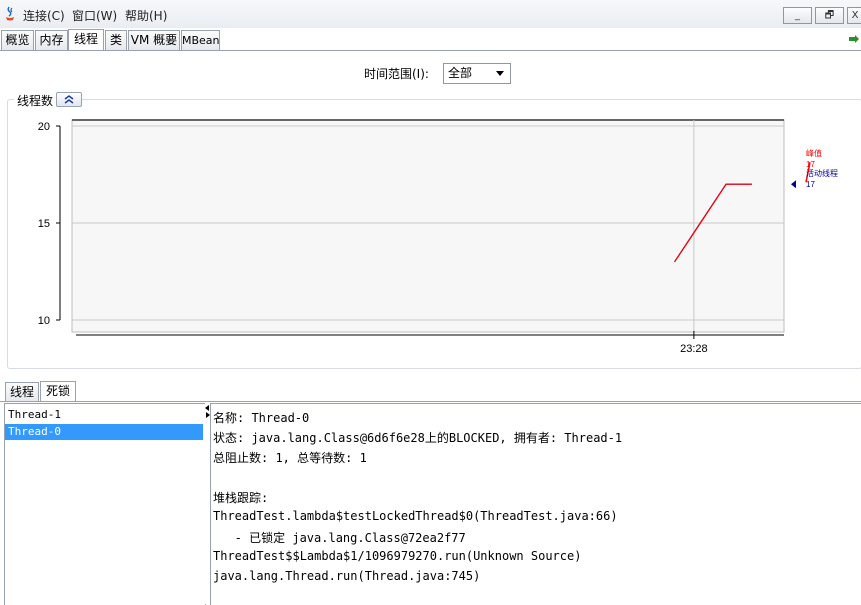 Image resolution: width=861 pixels, height=605 pixels. What do you see at coordinates (814, 153) in the screenshot?
I see `legend-peak-label: 峰值` at bounding box center [814, 153].